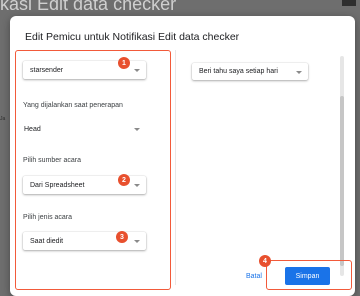 The image size is (360, 296). What do you see at coordinates (238, 71) in the screenshot?
I see `failure-notification-select-value: Beri tahu saya setiap hari` at bounding box center [238, 71].